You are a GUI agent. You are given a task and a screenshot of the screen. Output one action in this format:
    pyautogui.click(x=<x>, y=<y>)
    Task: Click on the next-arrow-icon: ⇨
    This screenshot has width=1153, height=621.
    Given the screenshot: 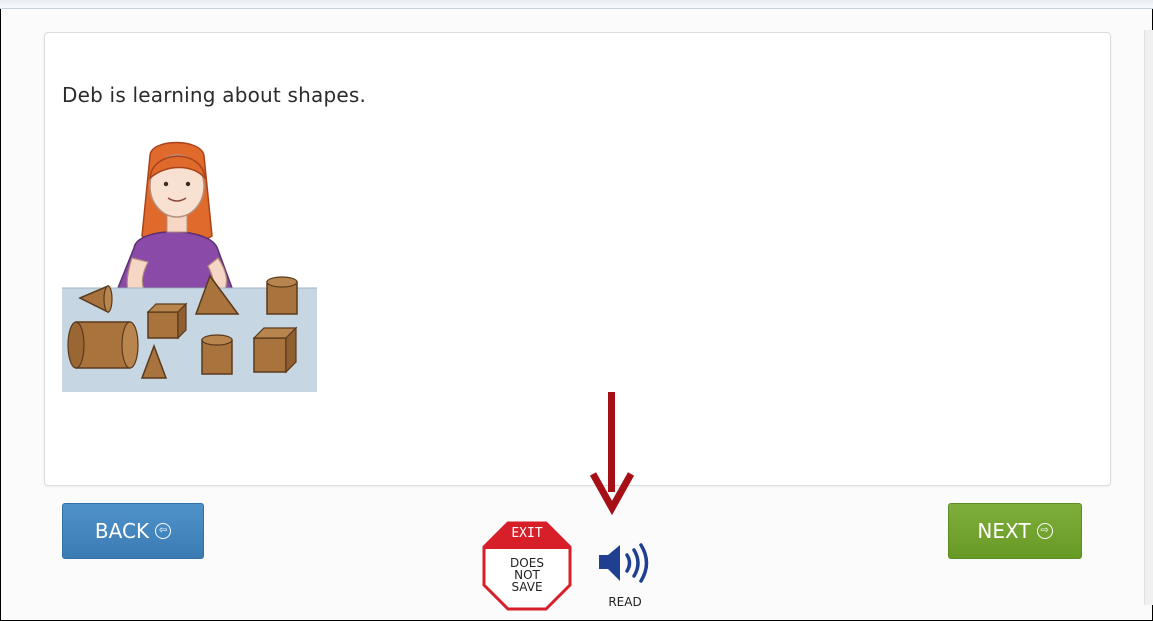 What is the action you would take?
    pyautogui.click(x=1044, y=531)
    